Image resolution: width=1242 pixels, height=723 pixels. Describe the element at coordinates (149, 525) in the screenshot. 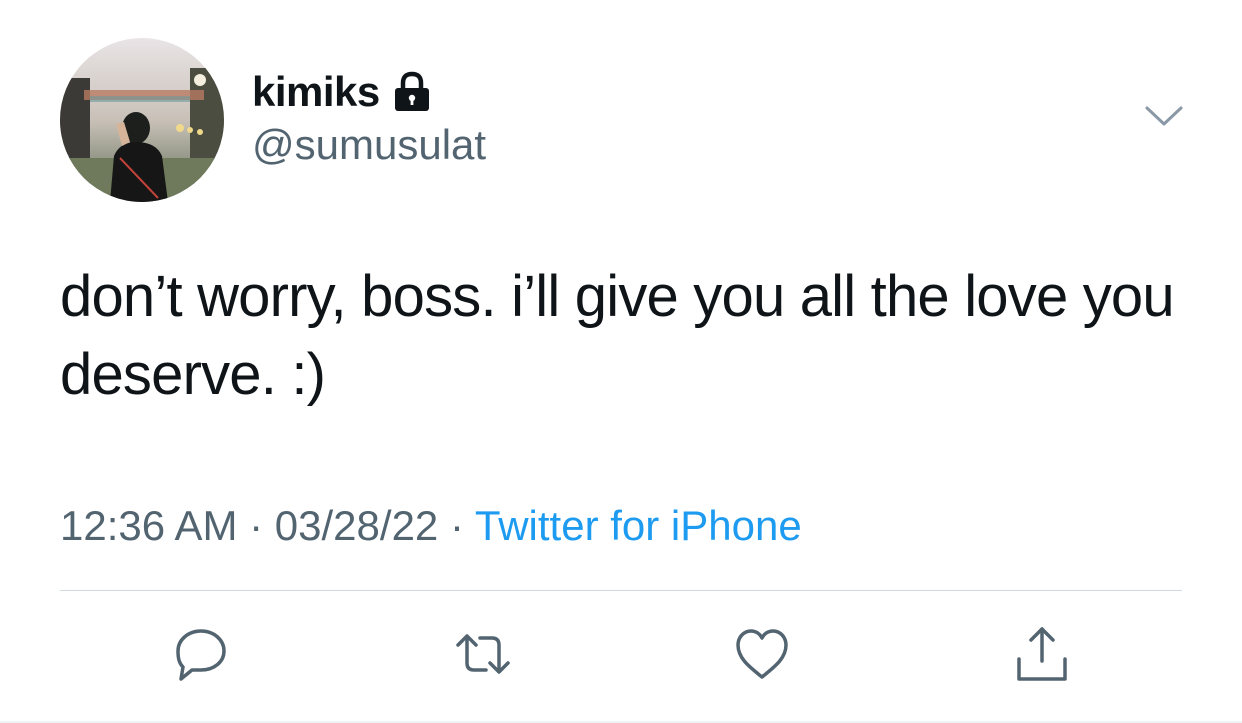

I see `tweet-time: 12:36 AM` at that location.